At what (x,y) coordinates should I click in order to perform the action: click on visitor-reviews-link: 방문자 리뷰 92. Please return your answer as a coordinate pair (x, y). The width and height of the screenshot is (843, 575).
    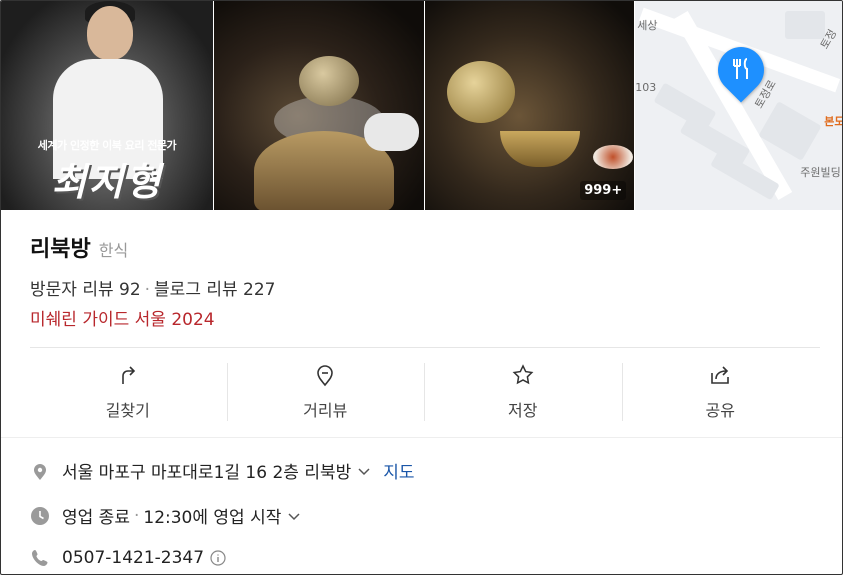
    Looking at the image, I should click on (85, 290).